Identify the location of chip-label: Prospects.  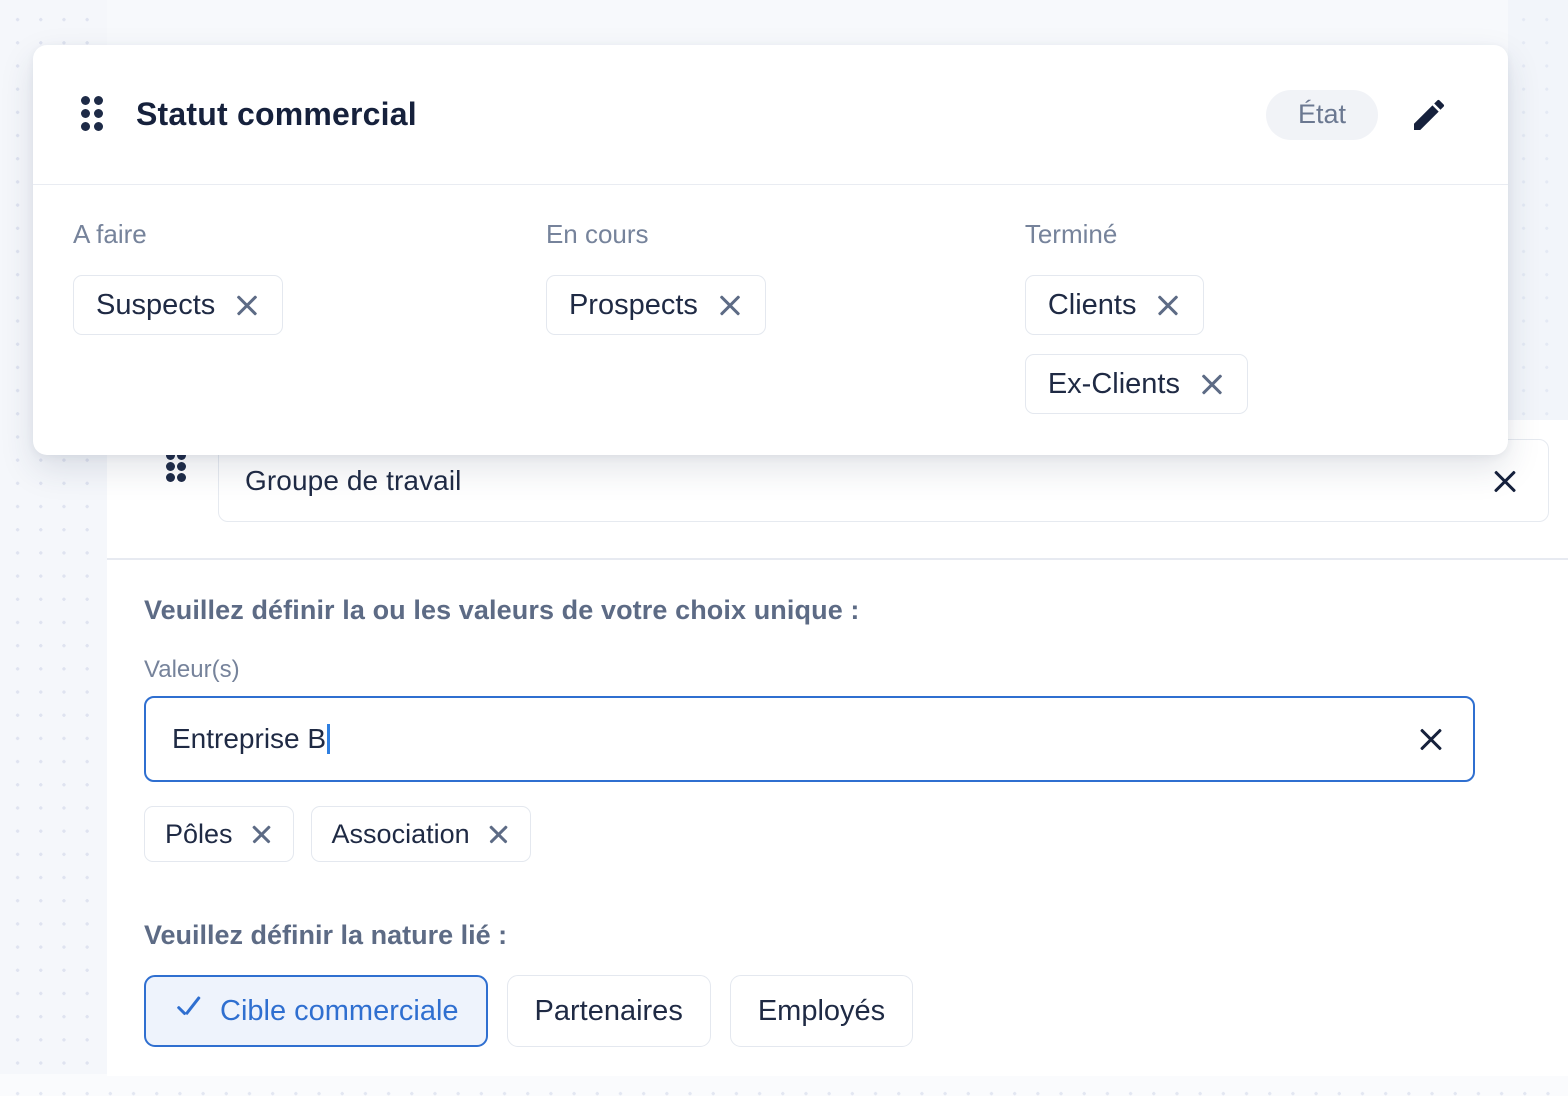
(633, 304).